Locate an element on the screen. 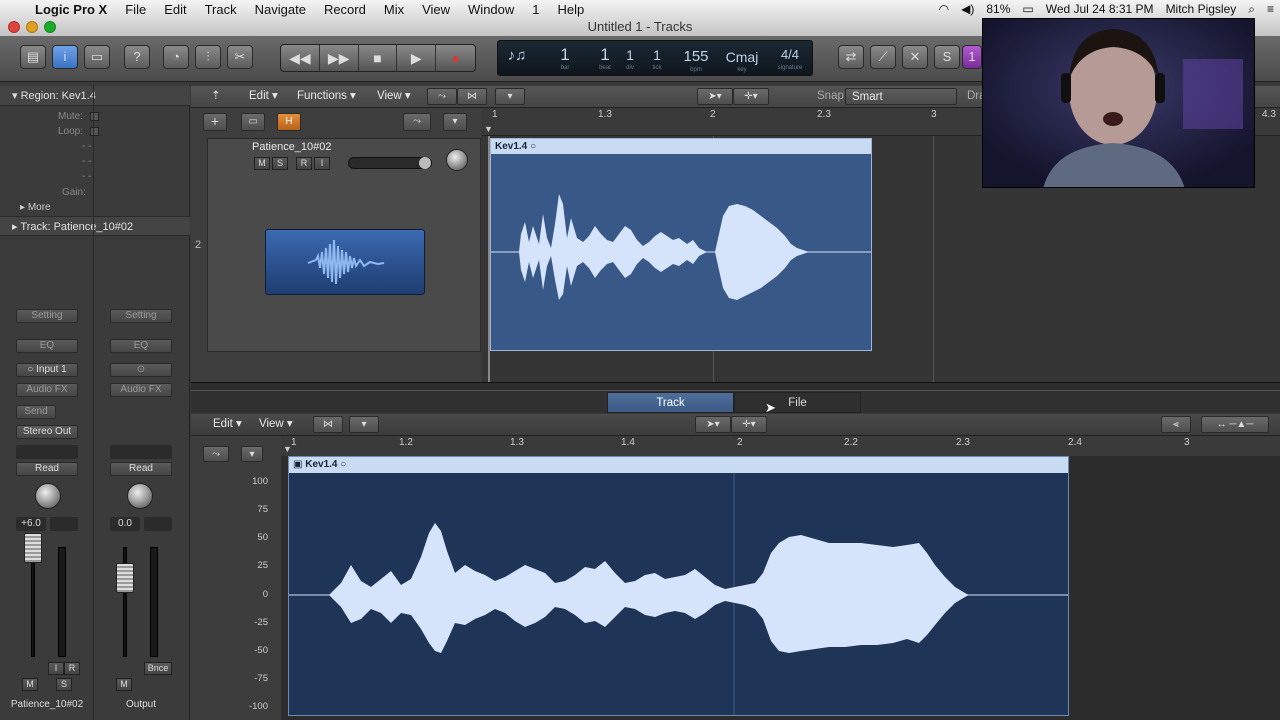  cycle-icon: ⇄ is located at coordinates (851, 57).